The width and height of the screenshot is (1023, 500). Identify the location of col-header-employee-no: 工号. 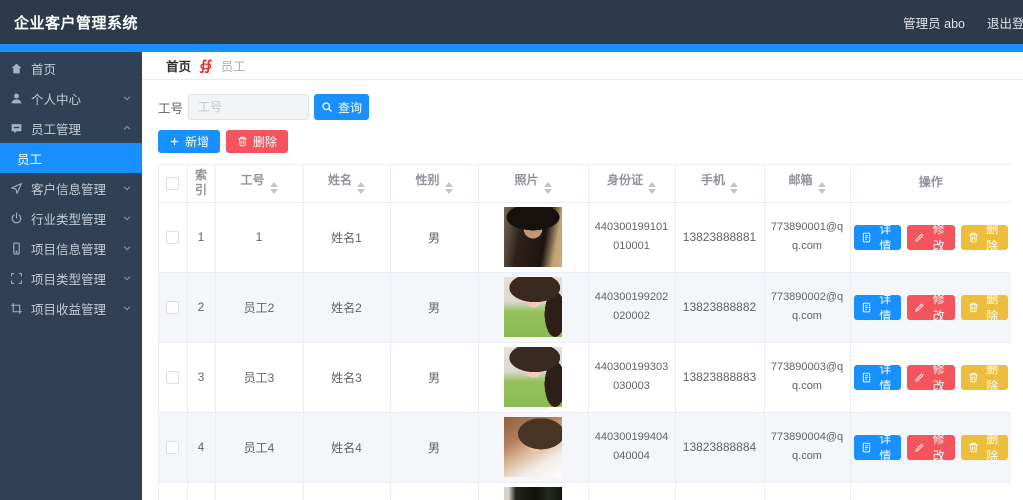
(259, 184).